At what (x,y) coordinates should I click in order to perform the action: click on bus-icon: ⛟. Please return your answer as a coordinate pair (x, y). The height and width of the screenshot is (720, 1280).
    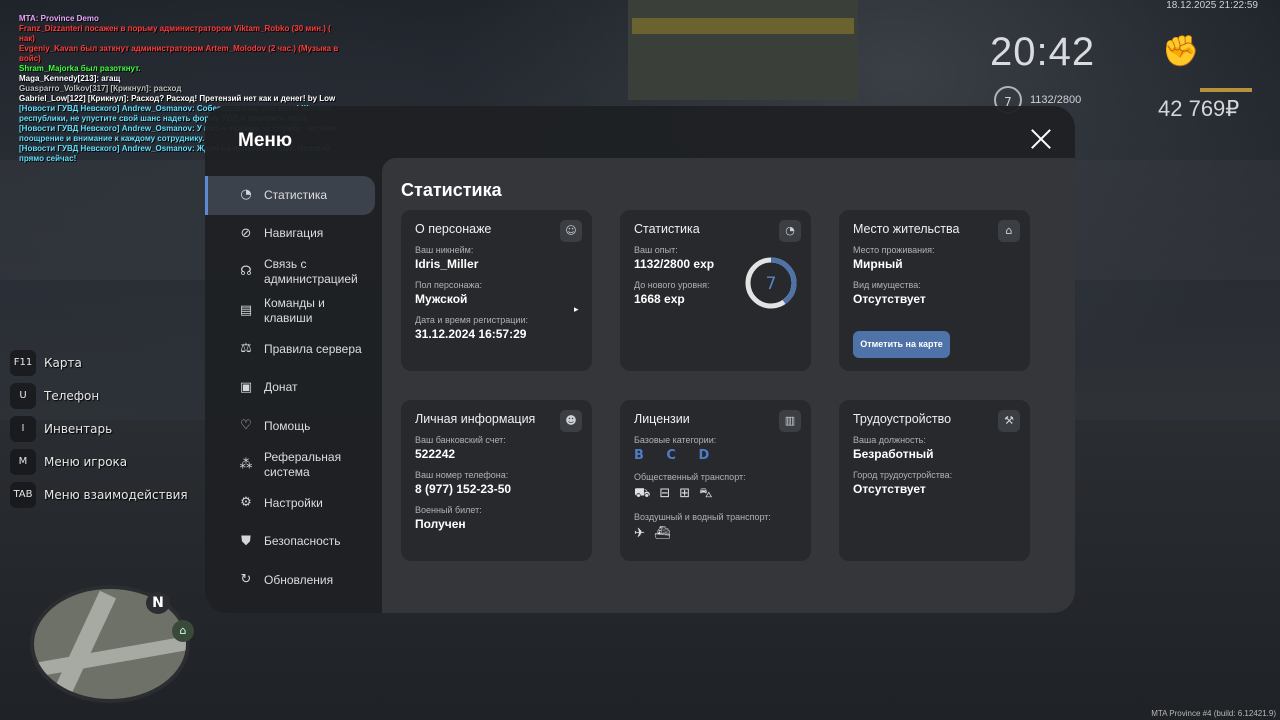
    Looking at the image, I should click on (642, 493).